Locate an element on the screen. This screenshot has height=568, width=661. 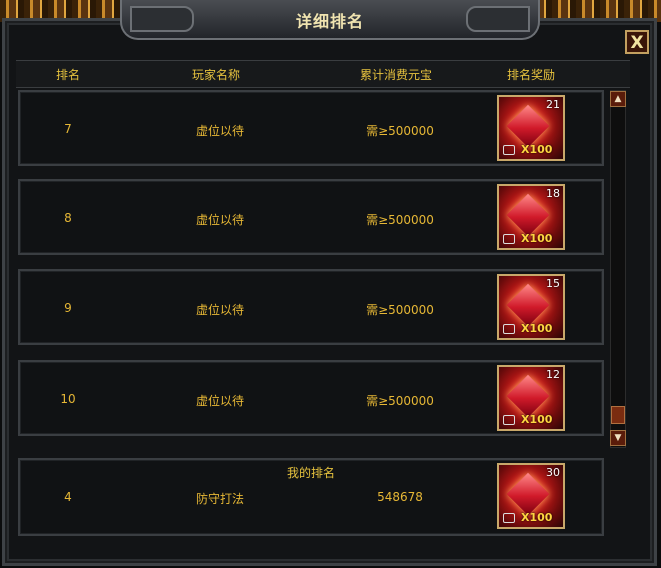
table-header: 排名 玩家名称 累计消费元宝 排名奖励 is located at coordinates (323, 74).